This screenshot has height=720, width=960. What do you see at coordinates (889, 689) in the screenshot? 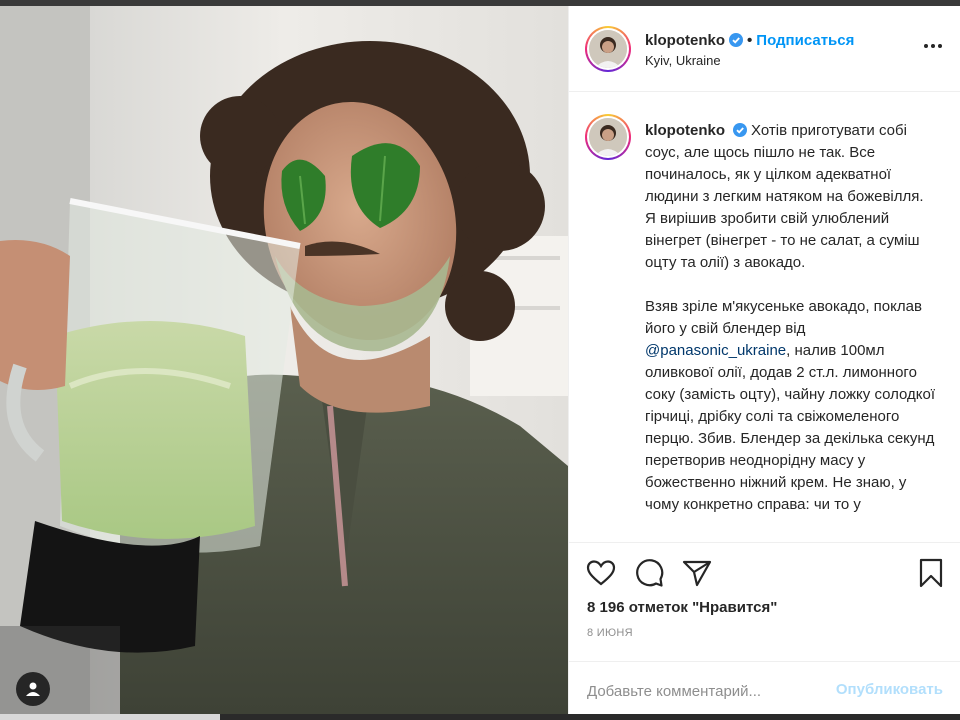
I see `publish-button: Опубликовать` at bounding box center [889, 689].